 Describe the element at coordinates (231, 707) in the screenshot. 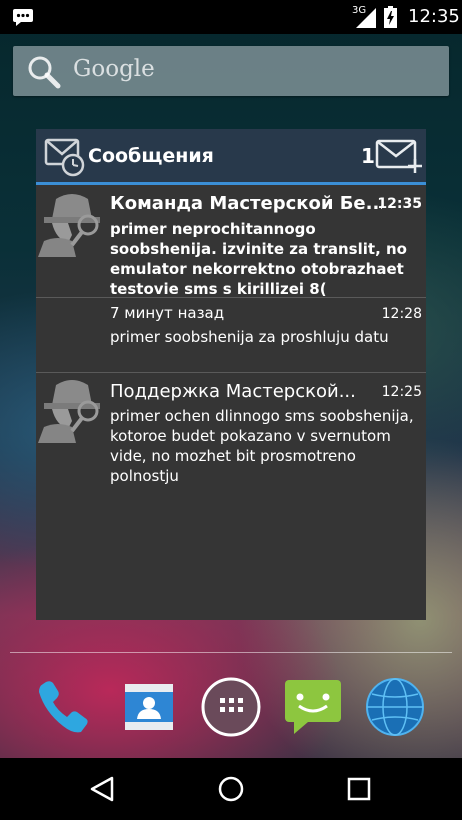

I see `all-apps-icon` at that location.